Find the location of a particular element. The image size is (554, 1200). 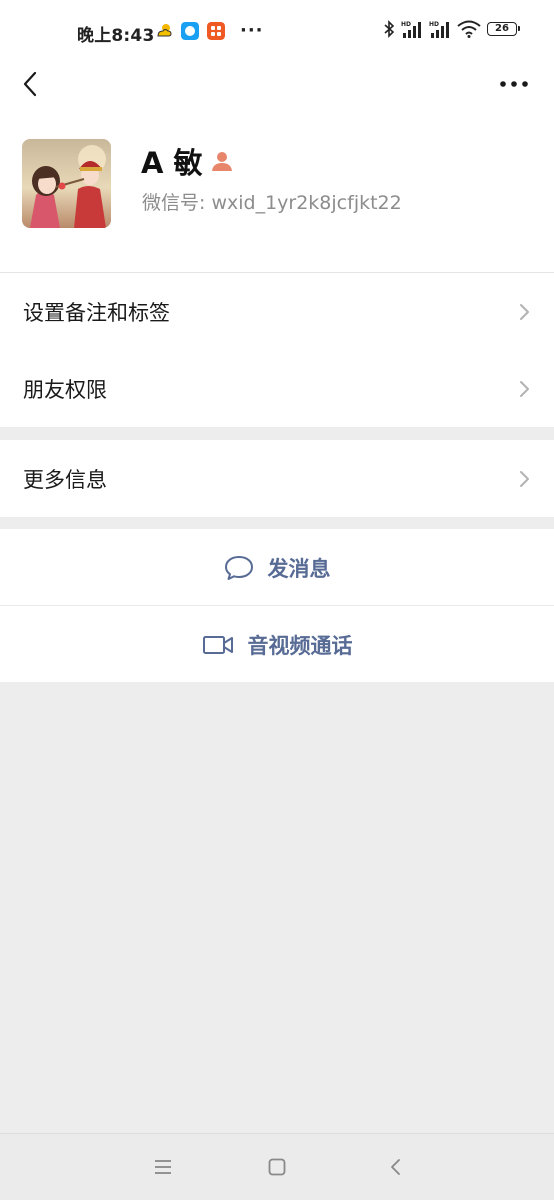

hd-label: HD is located at coordinates (406, 24).